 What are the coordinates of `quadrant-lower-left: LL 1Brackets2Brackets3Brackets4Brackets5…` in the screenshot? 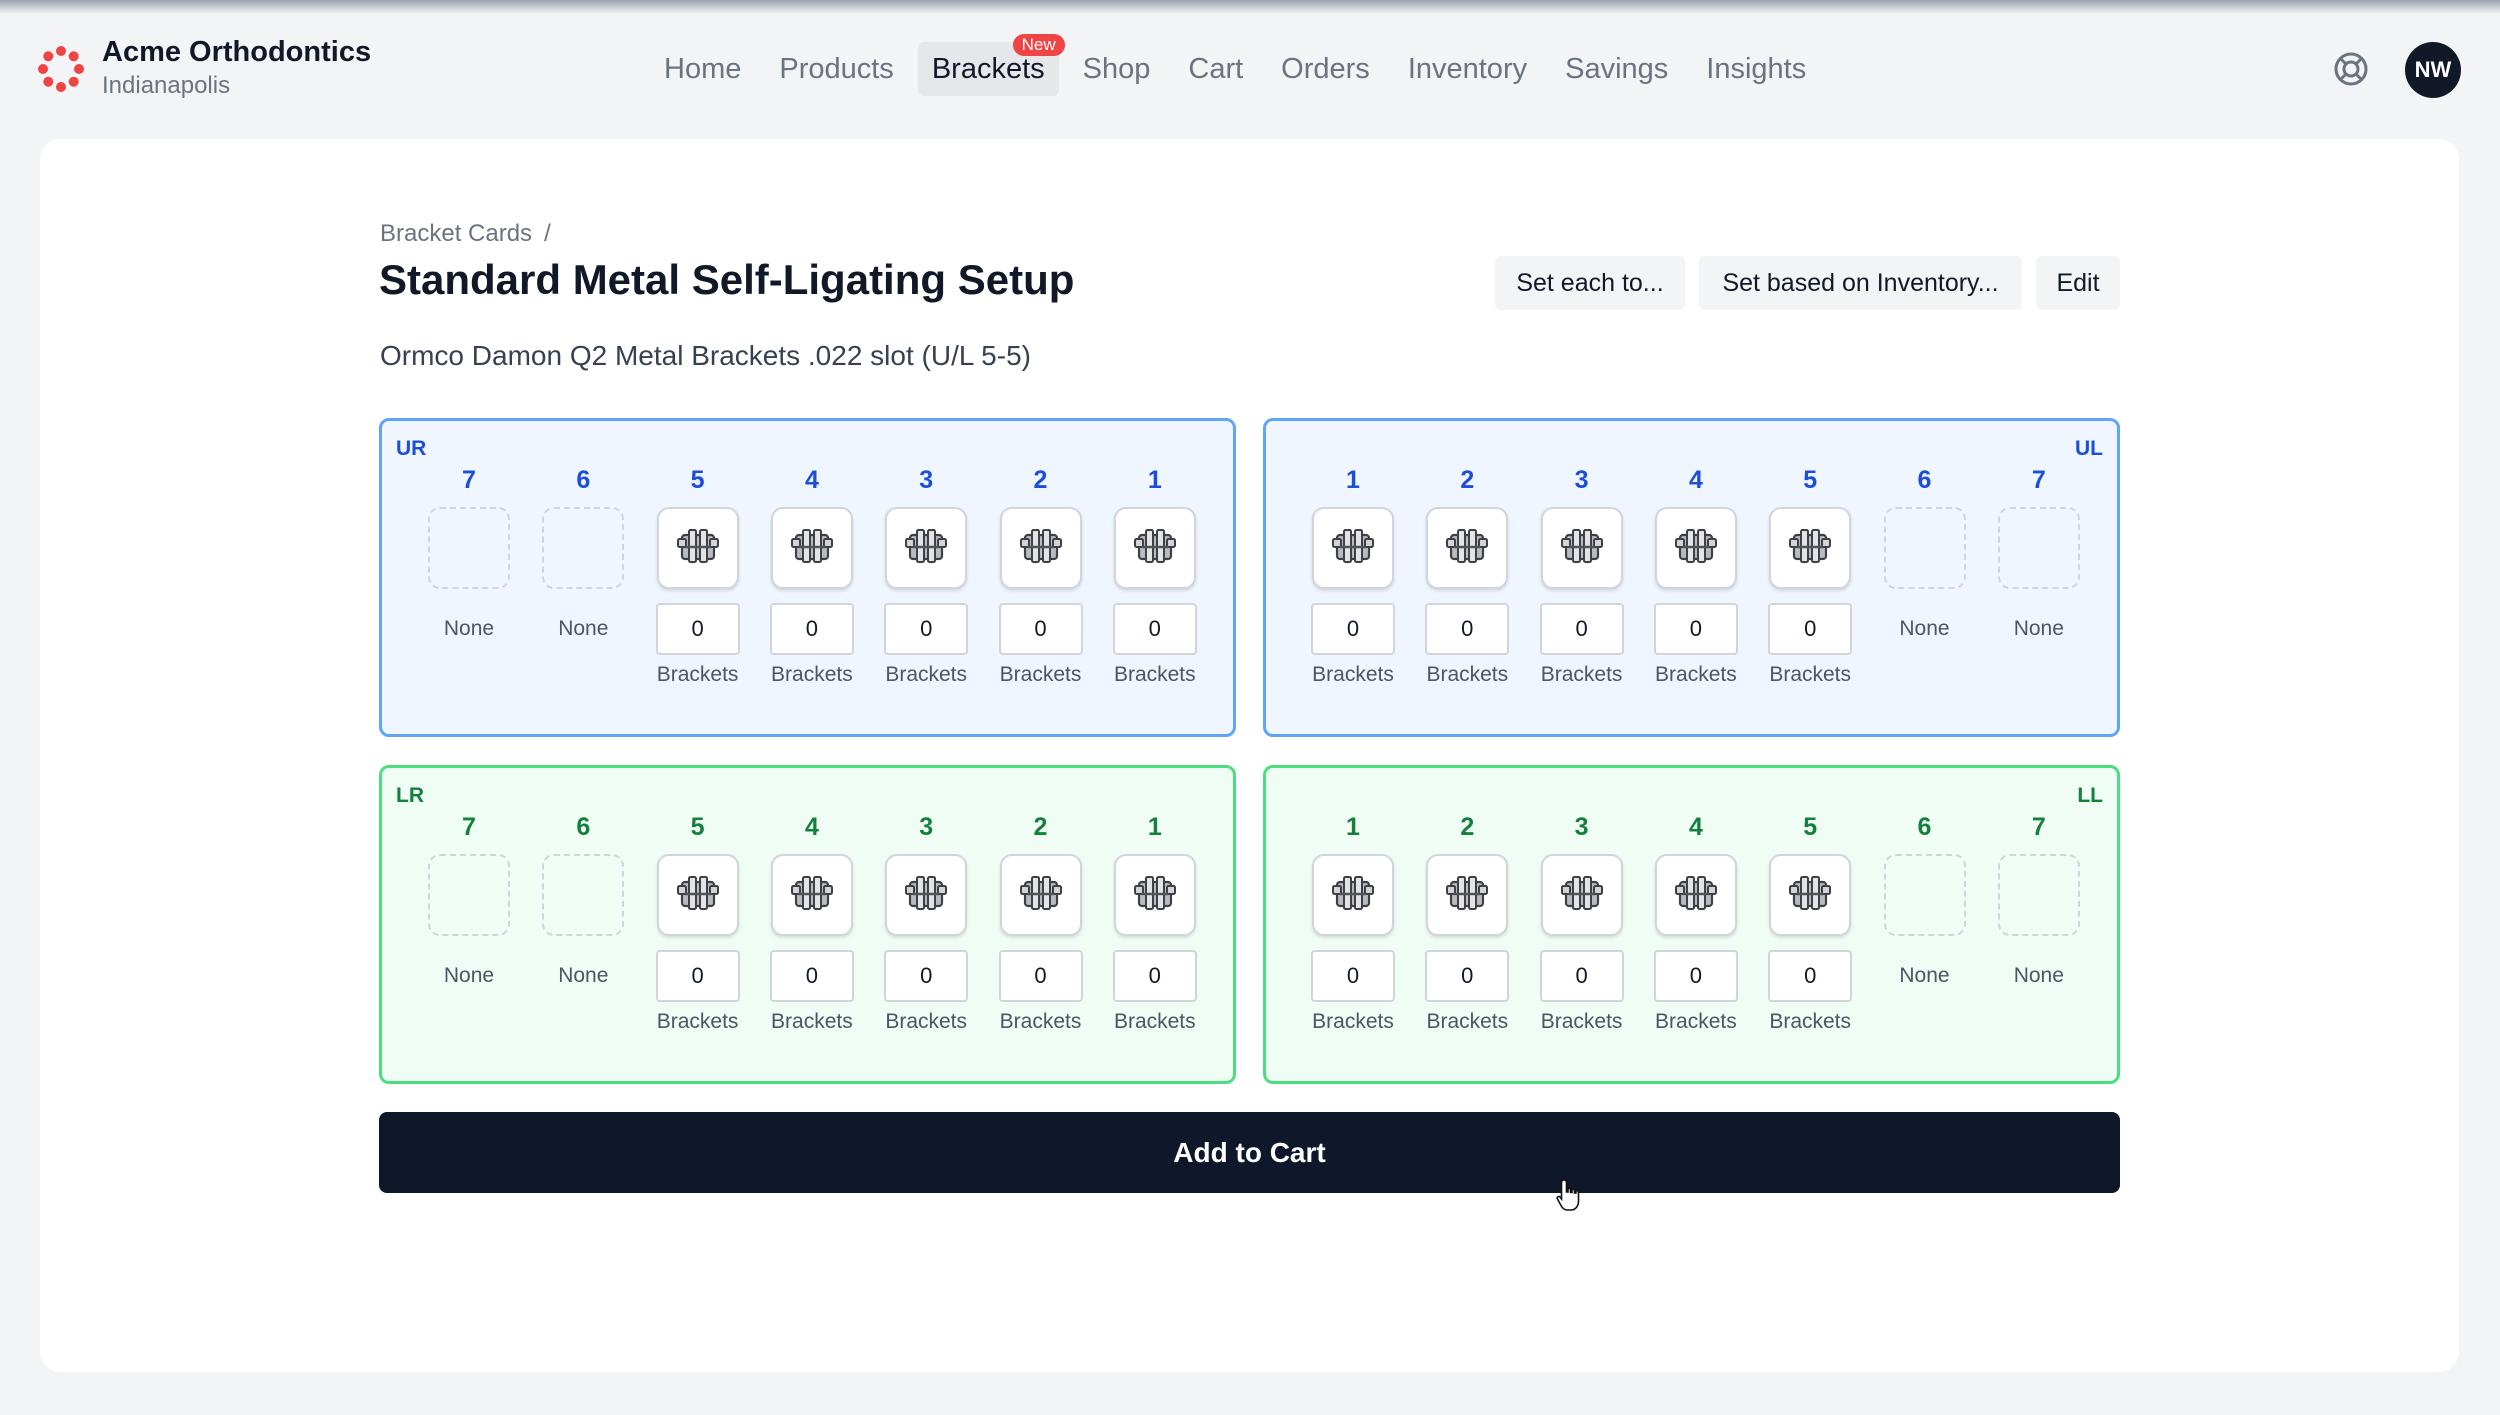 It's located at (1691, 924).